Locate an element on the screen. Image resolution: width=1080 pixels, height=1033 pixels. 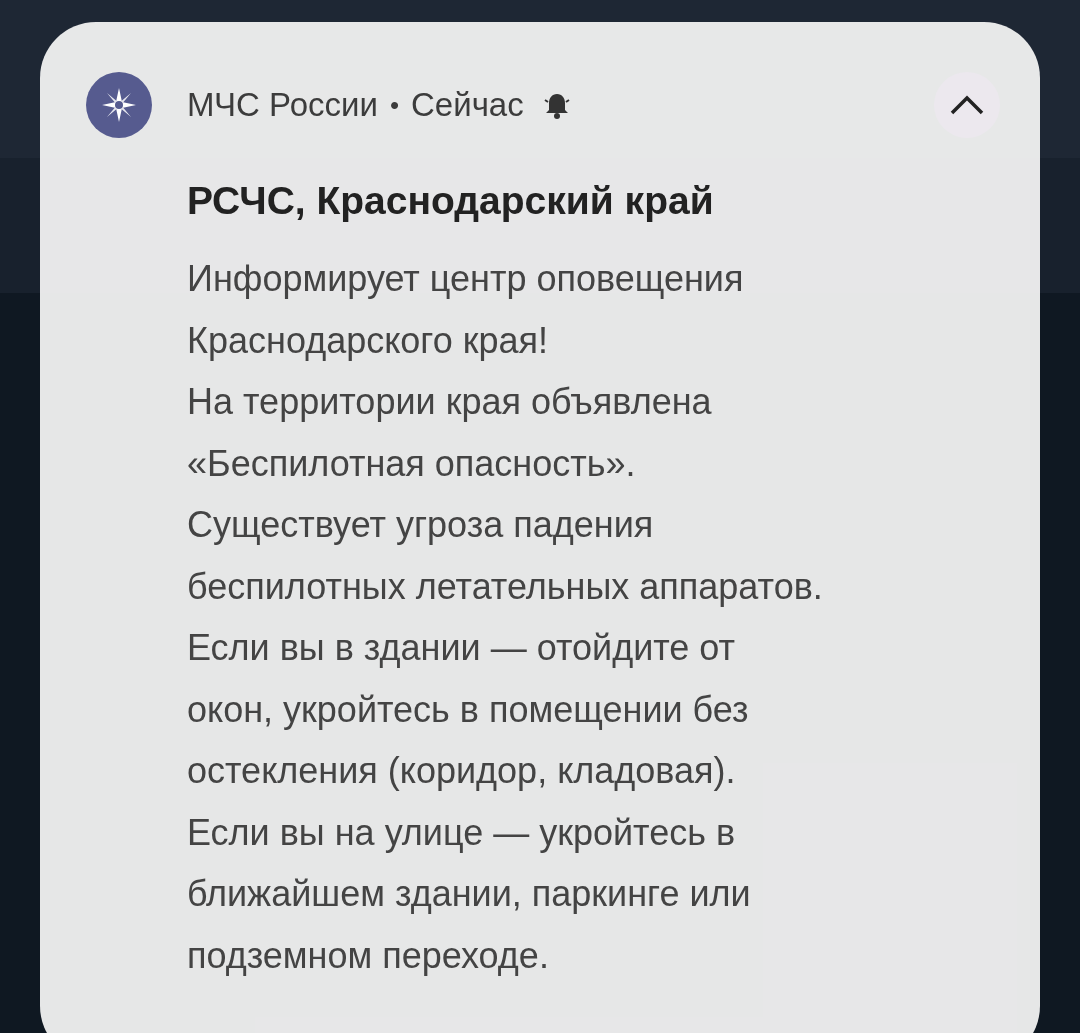
chevron-icon is located at coordinates (967, 105).